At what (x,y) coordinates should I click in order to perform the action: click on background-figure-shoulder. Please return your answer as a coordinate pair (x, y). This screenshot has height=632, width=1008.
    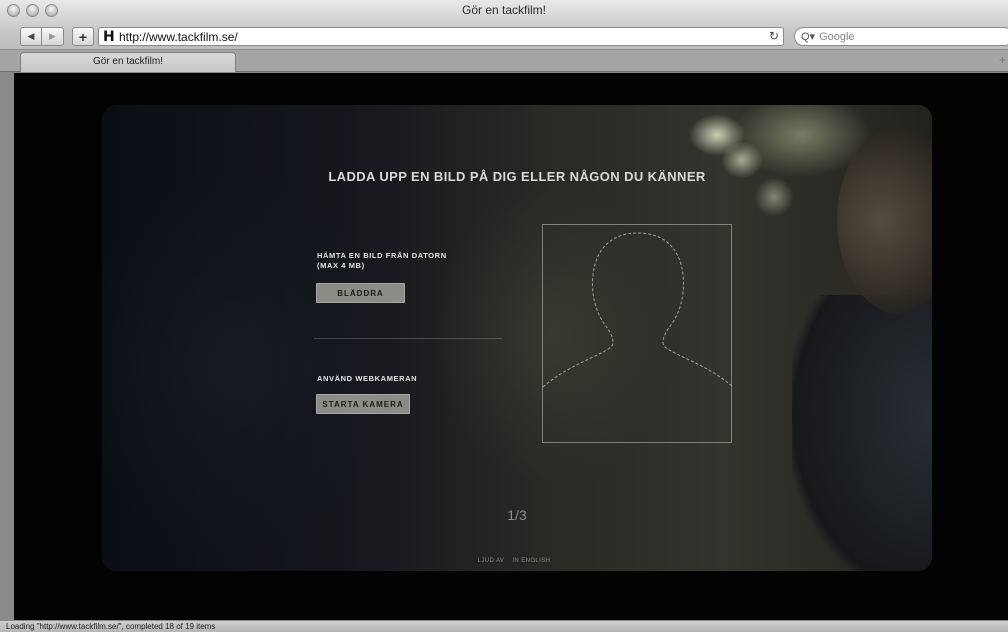
    Looking at the image, I should click on (862, 433).